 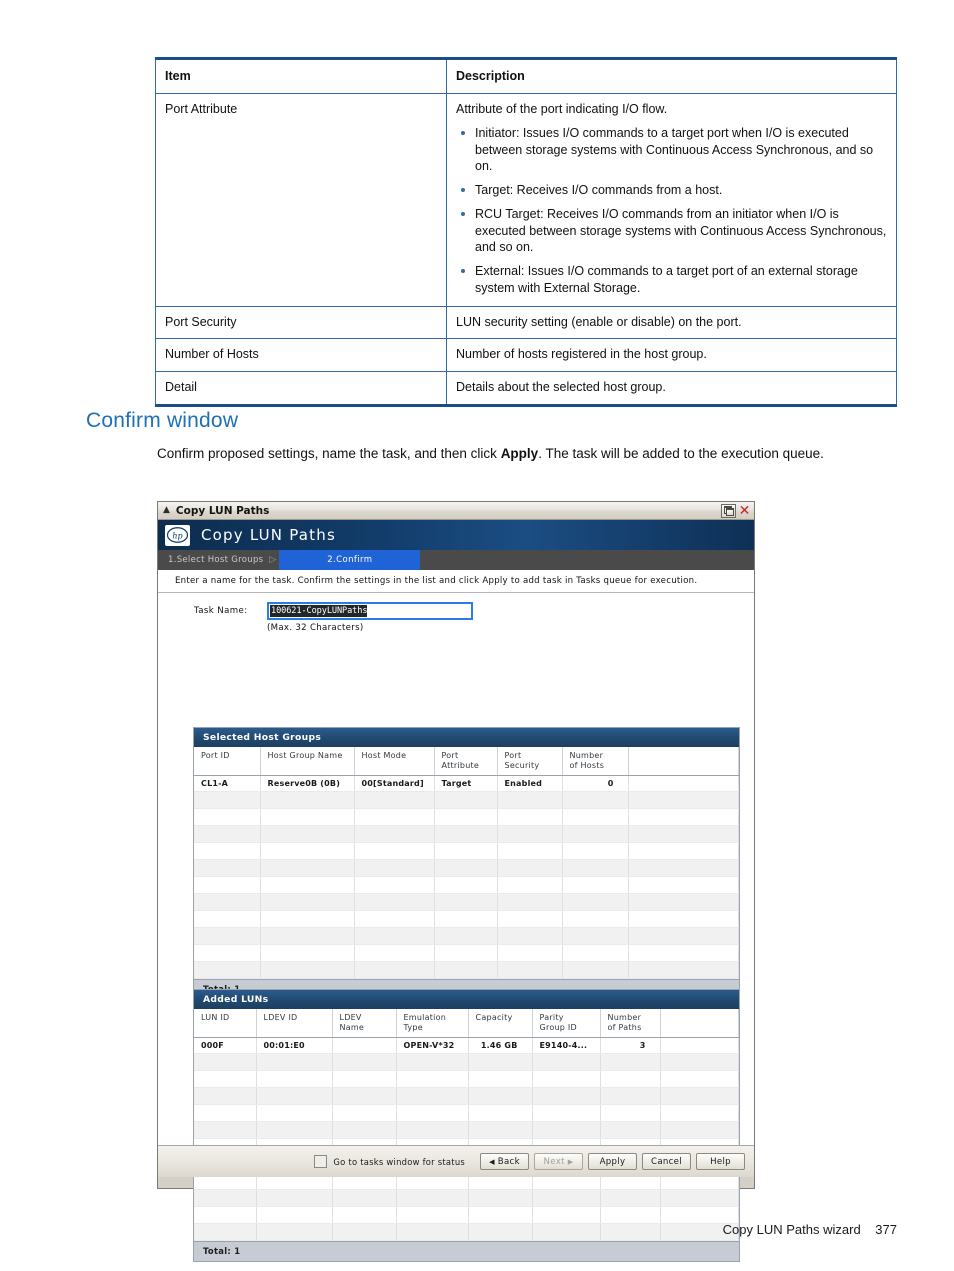 I want to click on footer-label: Copy LUN Paths wizard, so click(x=791, y=1229).